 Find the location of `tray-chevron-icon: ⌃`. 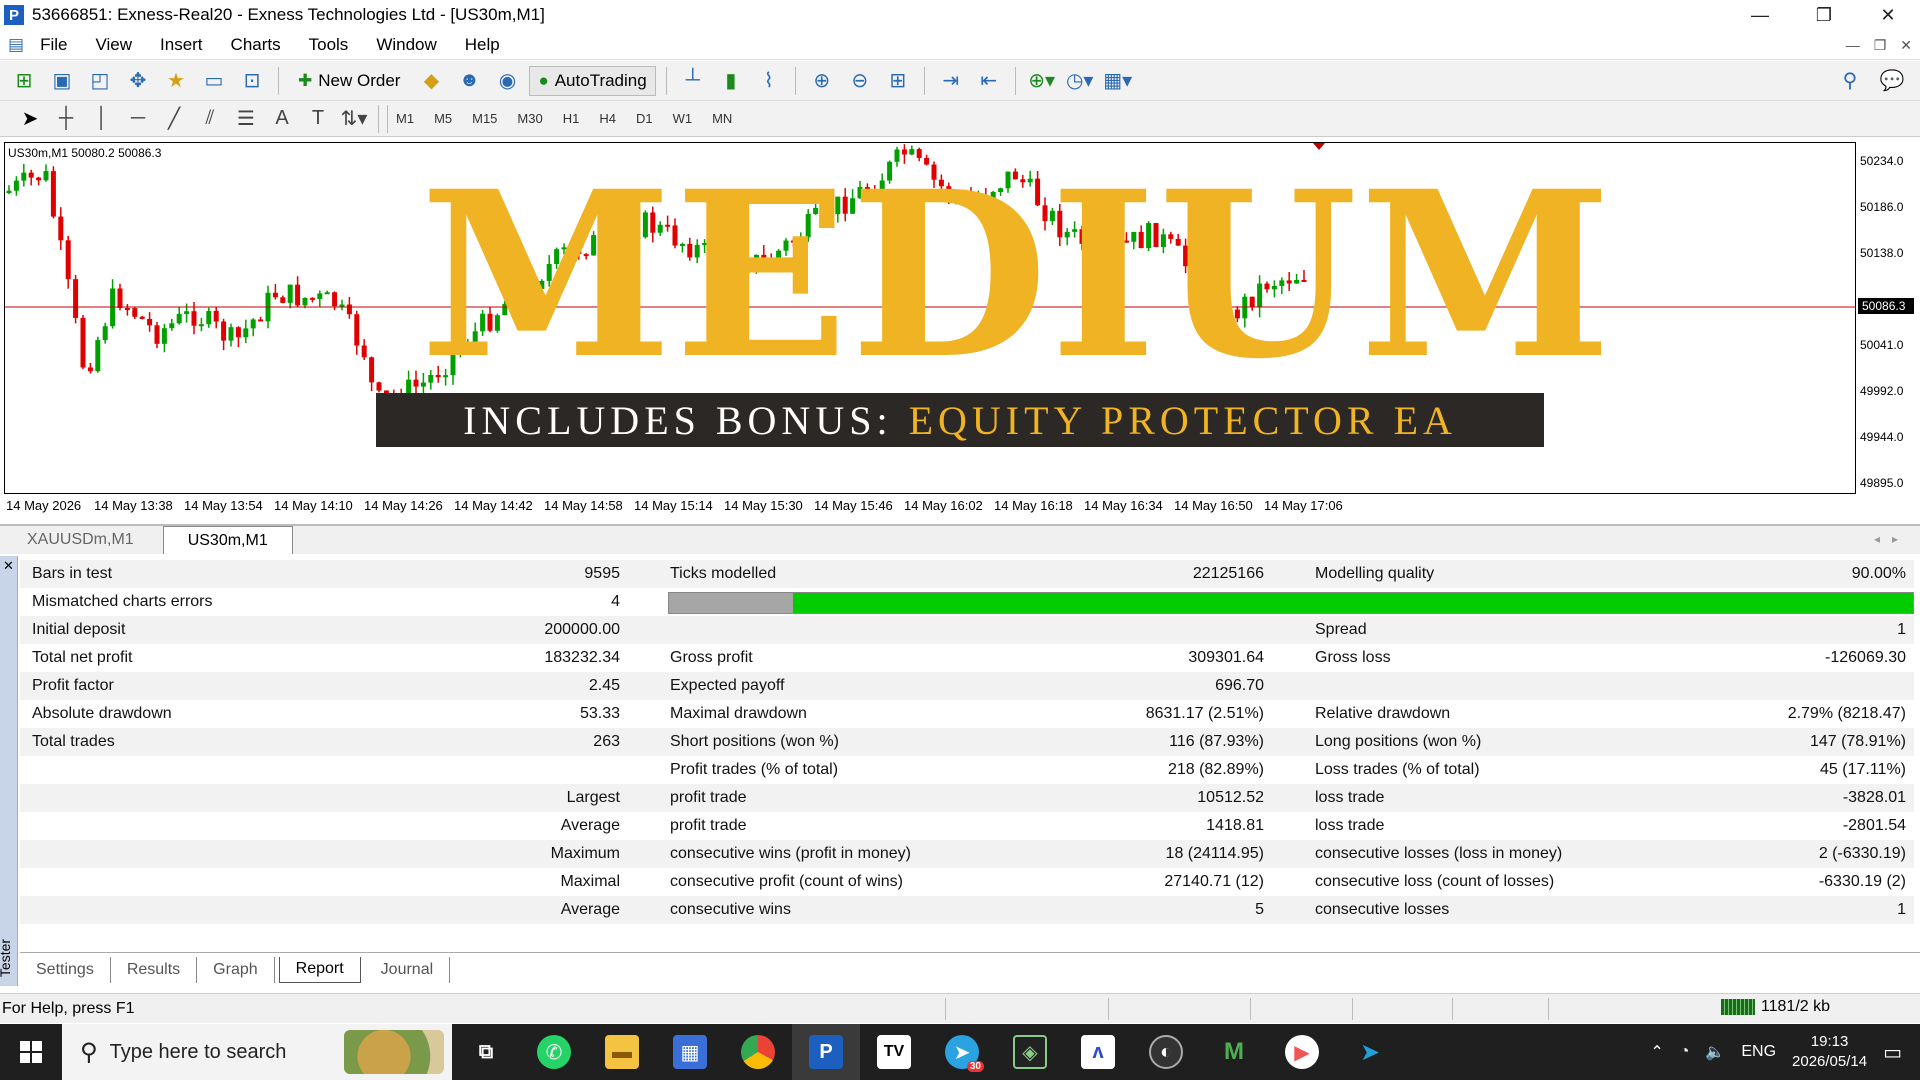

tray-chevron-icon: ⌃ is located at coordinates (1656, 1052).